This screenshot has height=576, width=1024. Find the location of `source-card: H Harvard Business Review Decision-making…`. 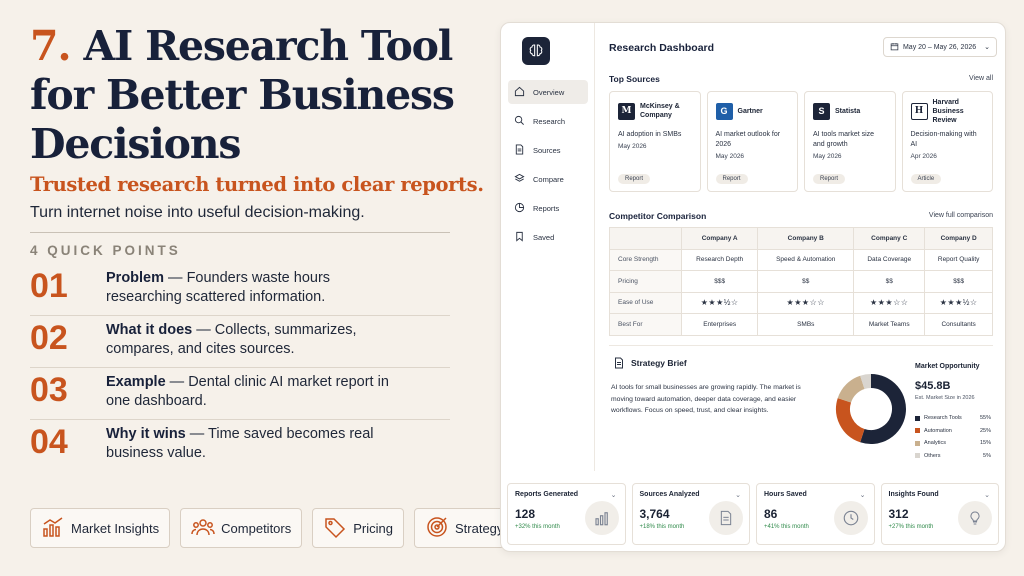

source-card: H Harvard Business Review Decision-making… is located at coordinates (947, 141).